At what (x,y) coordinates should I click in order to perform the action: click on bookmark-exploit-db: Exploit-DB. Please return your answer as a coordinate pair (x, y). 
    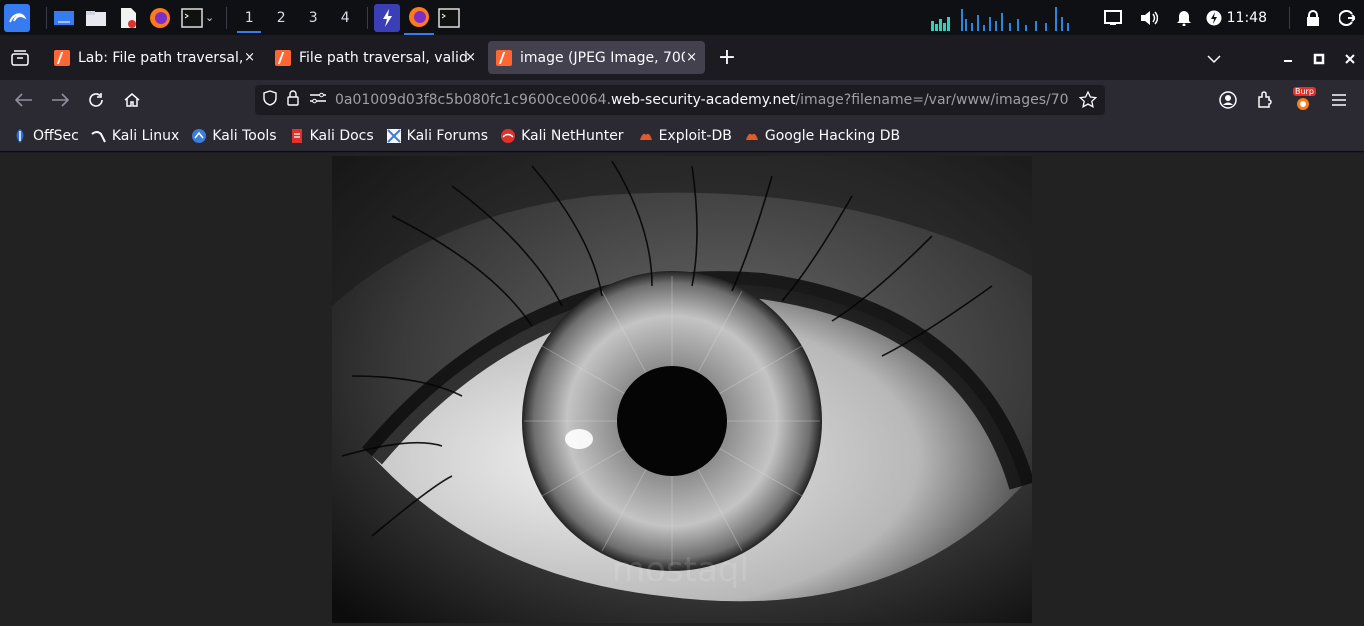
    Looking at the image, I should click on (685, 136).